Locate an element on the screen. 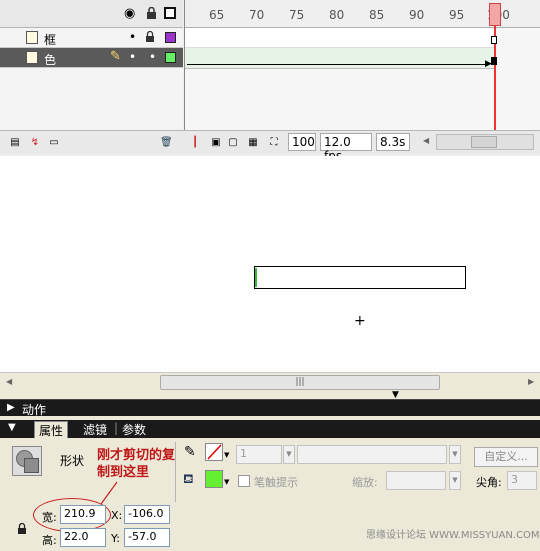  ruler-tick: 90 is located at coordinates (417, 15).